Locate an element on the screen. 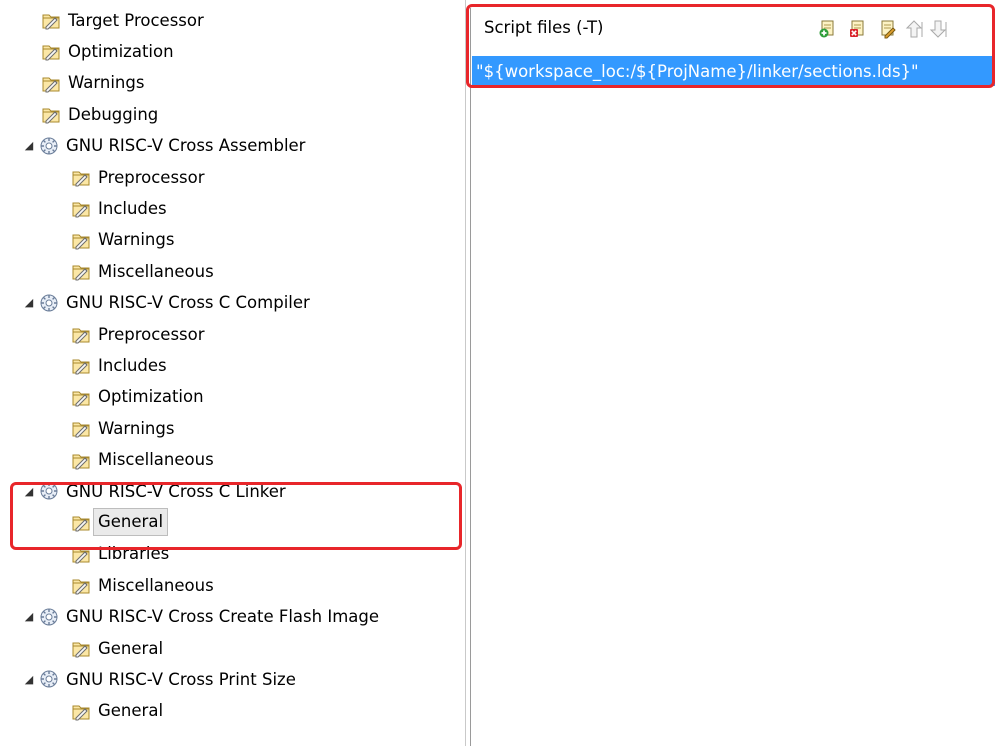 The image size is (995, 746). move-up-icon is located at coordinates (914, 29).